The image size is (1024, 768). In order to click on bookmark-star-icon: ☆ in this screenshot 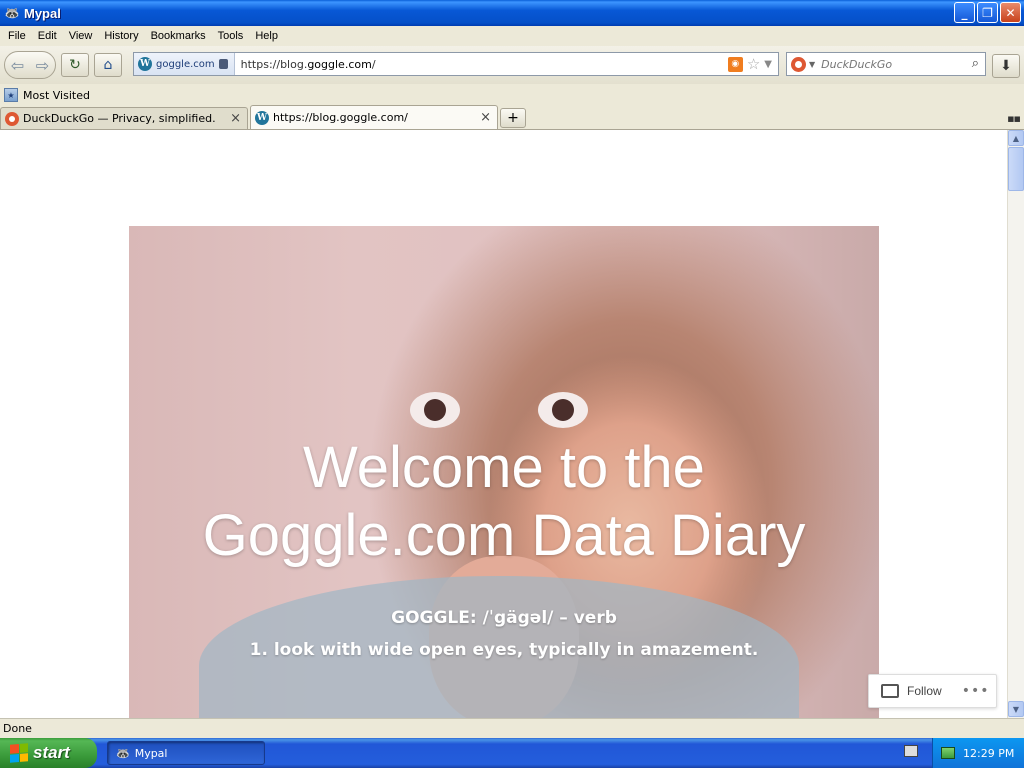, I will do `click(753, 64)`.